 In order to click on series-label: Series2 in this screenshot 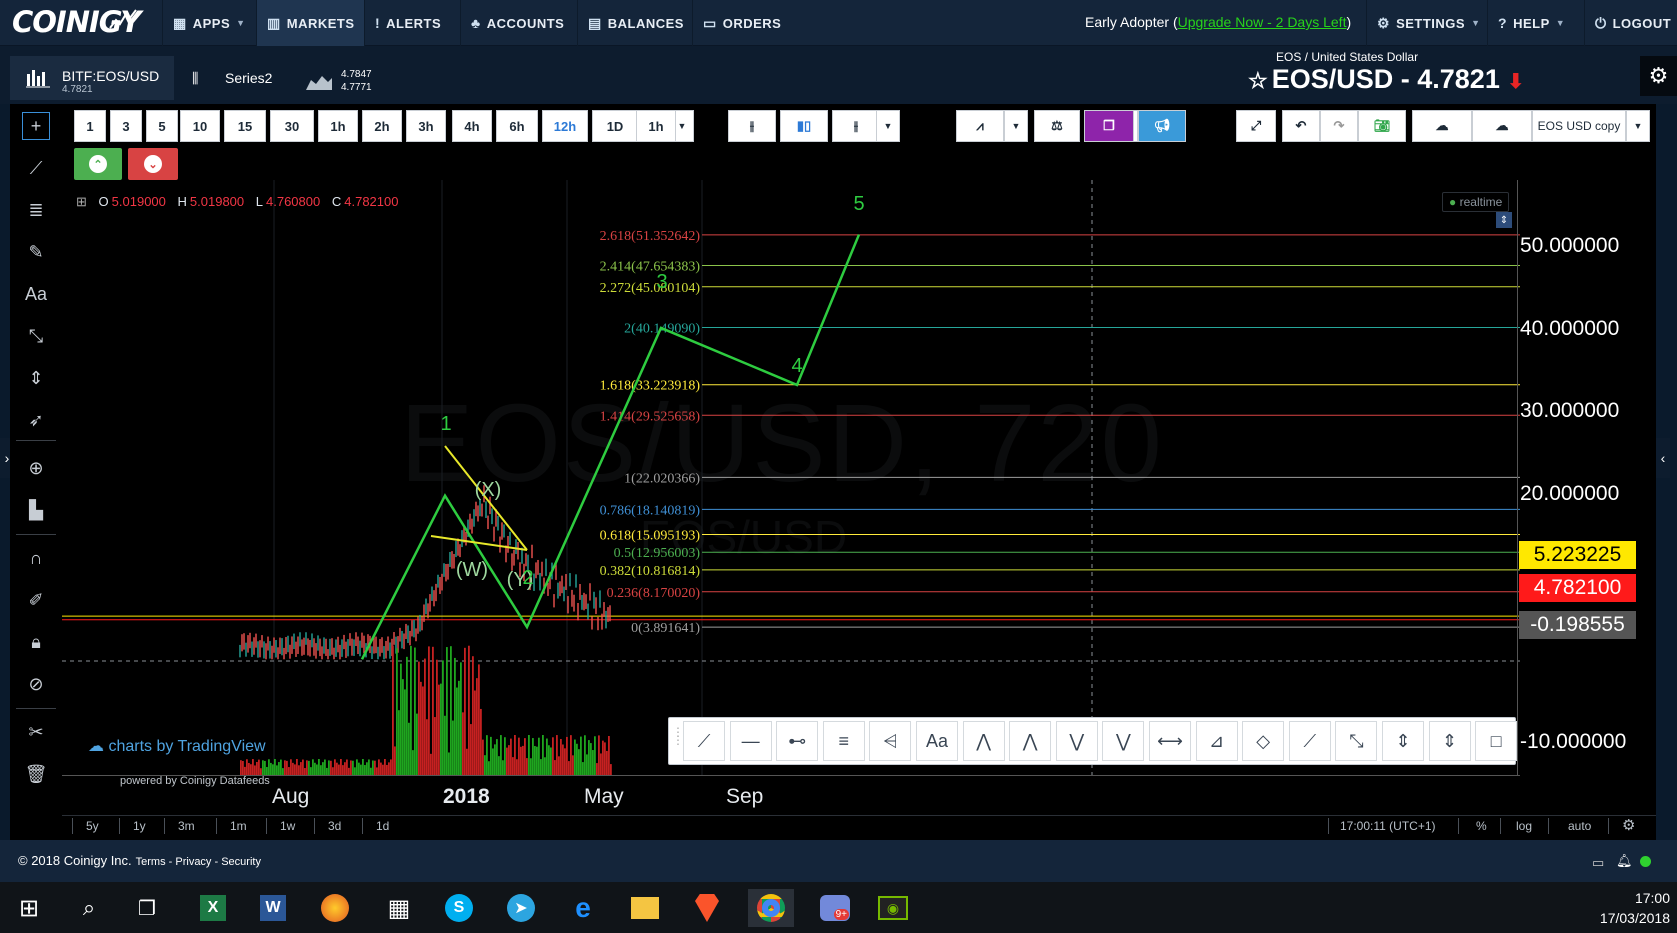, I will do `click(248, 78)`.